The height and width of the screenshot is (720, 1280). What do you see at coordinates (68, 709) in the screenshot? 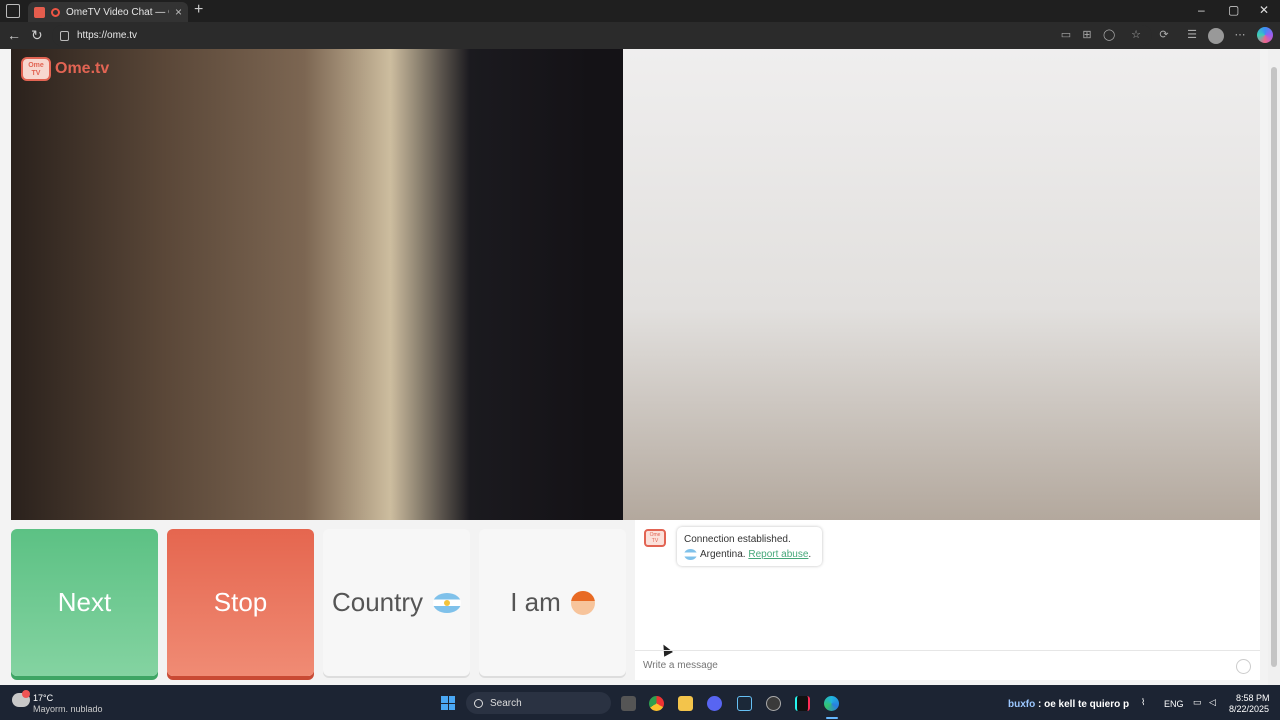
I see `weather-description: Mayorm. nublado` at bounding box center [68, 709].